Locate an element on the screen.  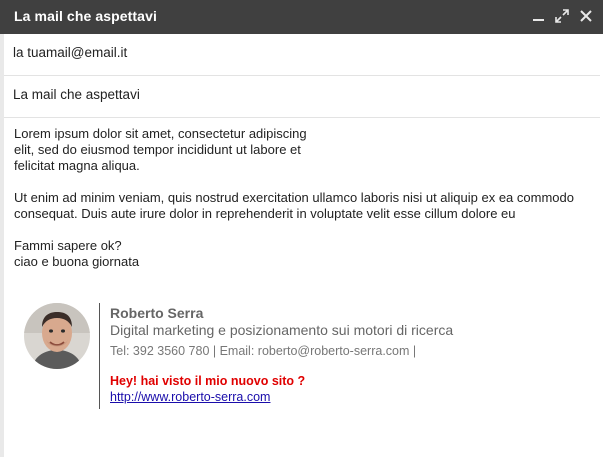
compose-titlebar: La mail che aspettavi is located at coordinates (301, 17).